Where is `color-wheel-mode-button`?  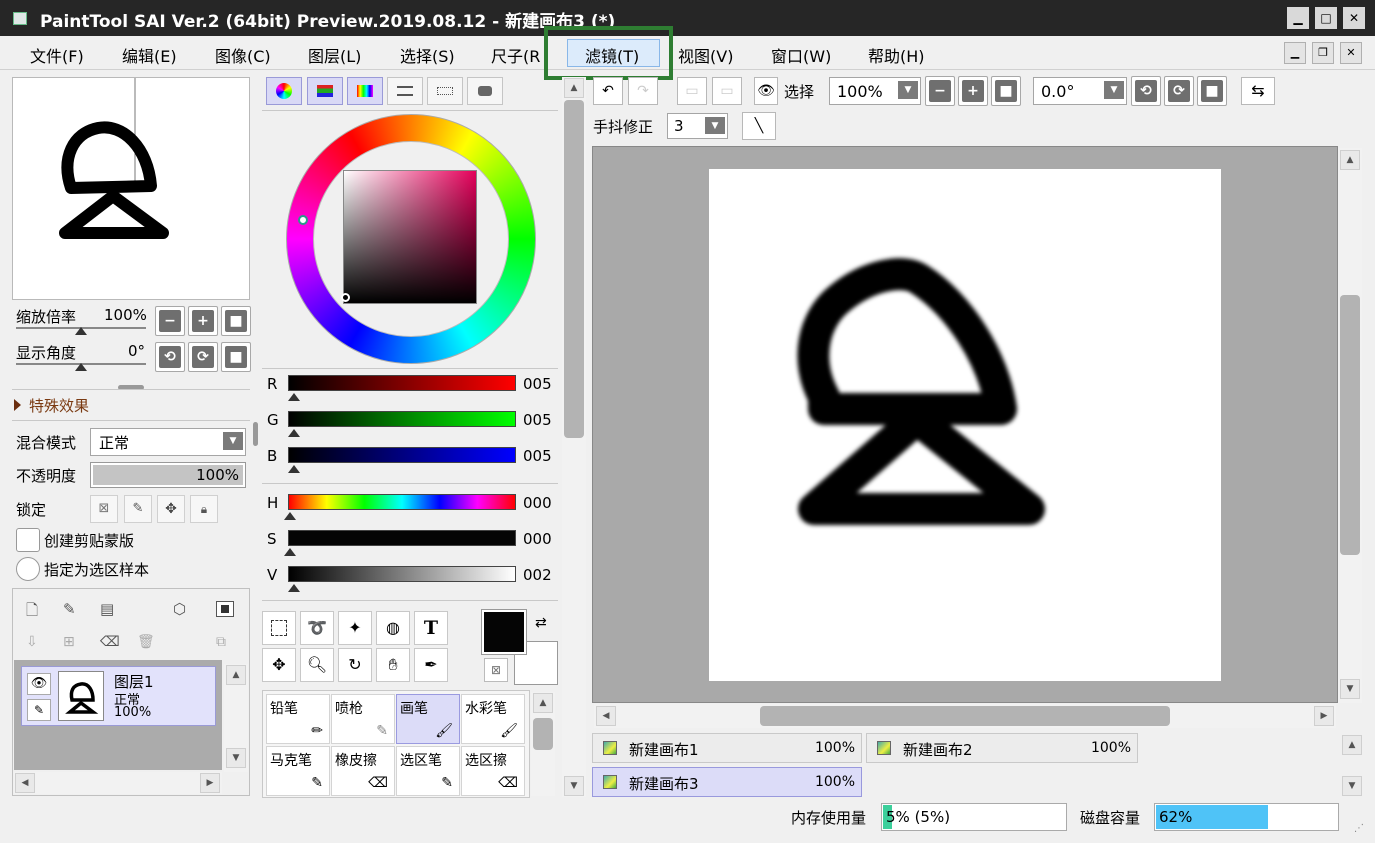
color-wheel-mode-button is located at coordinates (284, 91).